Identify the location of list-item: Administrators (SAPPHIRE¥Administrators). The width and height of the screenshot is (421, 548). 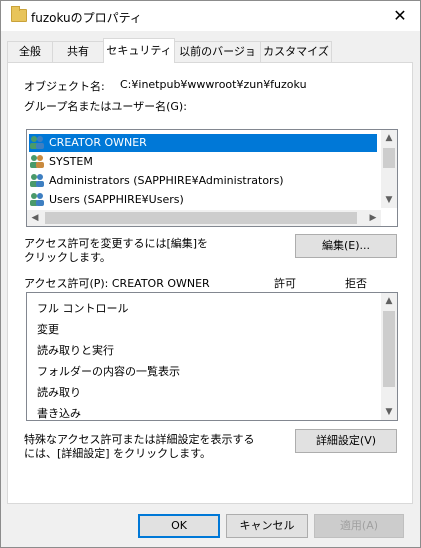
(156, 181).